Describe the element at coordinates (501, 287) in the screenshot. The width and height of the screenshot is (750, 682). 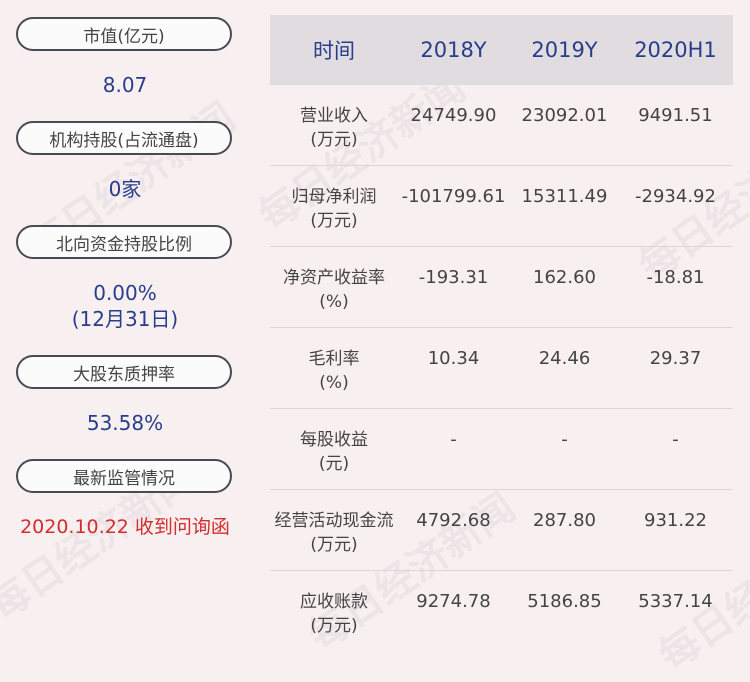
I see `table-row: 净资产收益率 (%) -193.31 162.60 -18.81` at that location.